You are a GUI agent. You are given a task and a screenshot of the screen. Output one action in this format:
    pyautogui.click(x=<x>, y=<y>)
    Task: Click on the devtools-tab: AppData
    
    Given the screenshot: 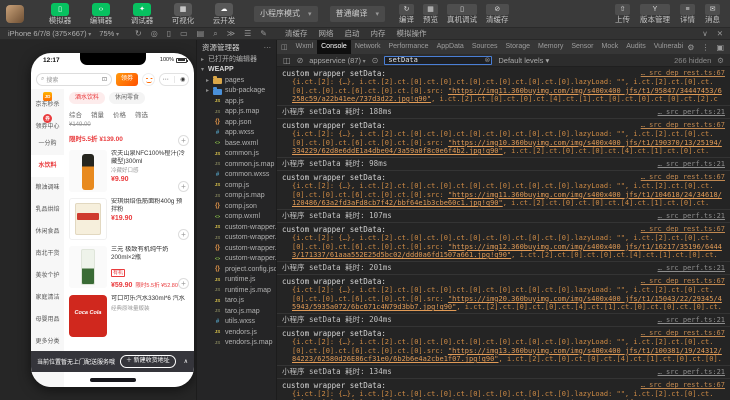 What is the action you would take?
    pyautogui.click(x=450, y=47)
    